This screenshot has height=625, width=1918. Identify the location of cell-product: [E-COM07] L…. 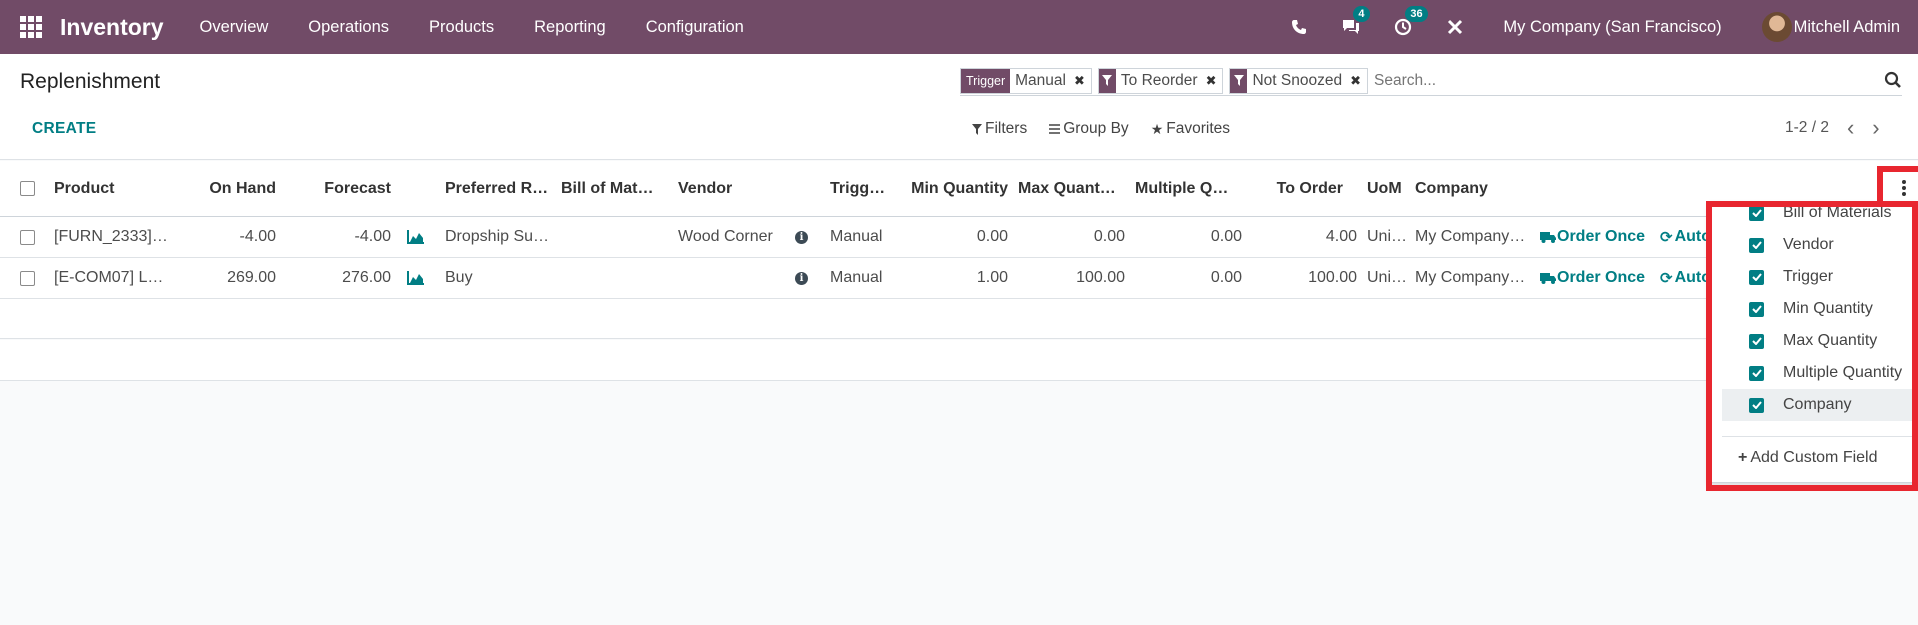
(124, 278).